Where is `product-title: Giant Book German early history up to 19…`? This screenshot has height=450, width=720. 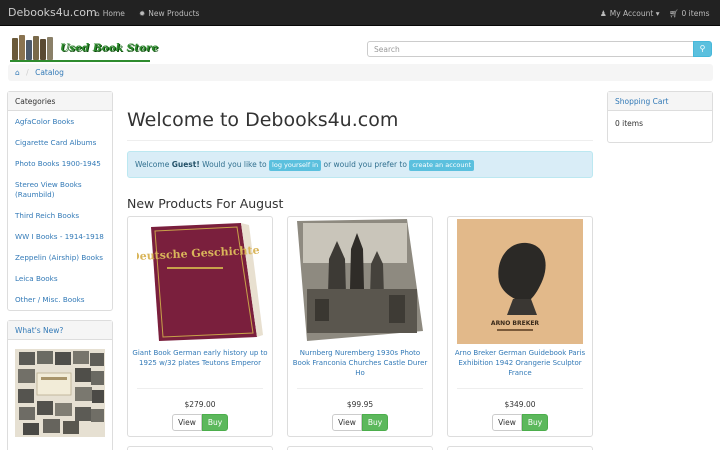
product-title: Giant Book German early history up to 19… is located at coordinates (200, 358).